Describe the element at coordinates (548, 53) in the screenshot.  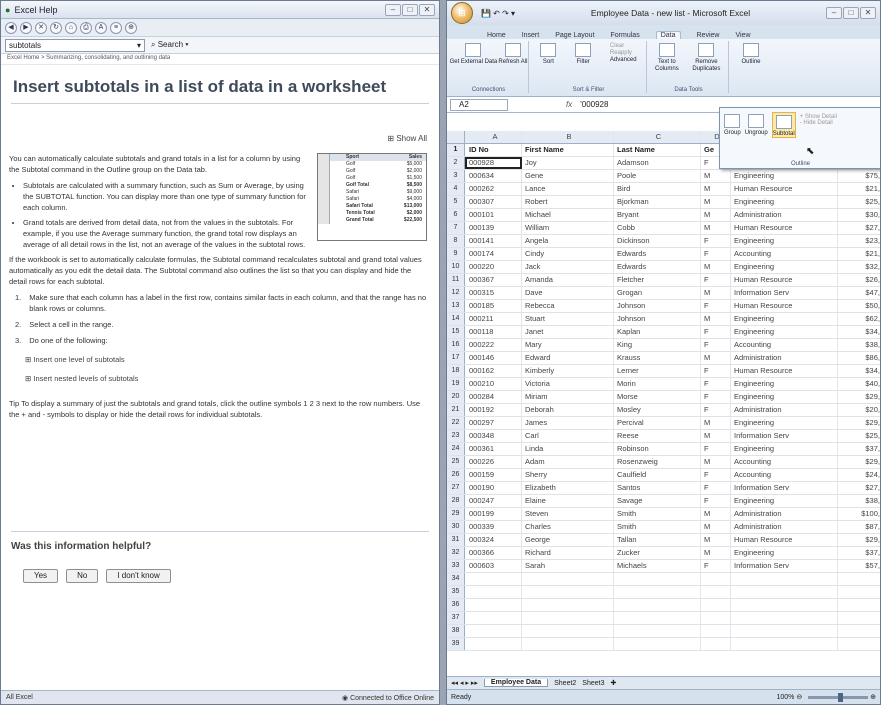
I see `sort-button: Sort` at that location.